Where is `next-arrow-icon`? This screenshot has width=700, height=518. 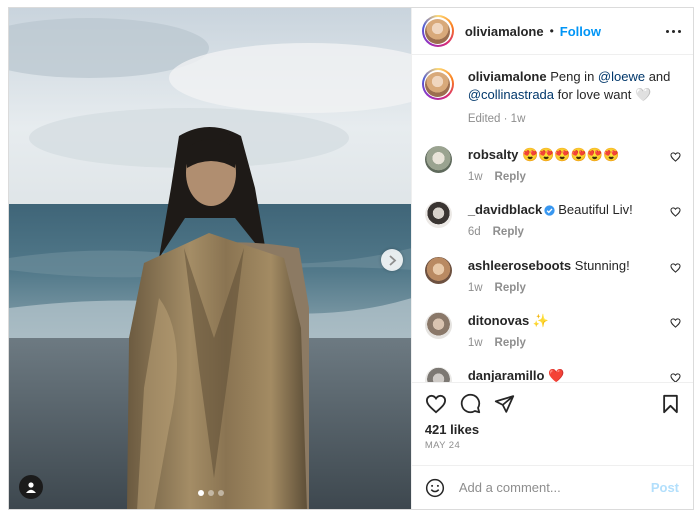 next-arrow-icon is located at coordinates (392, 260).